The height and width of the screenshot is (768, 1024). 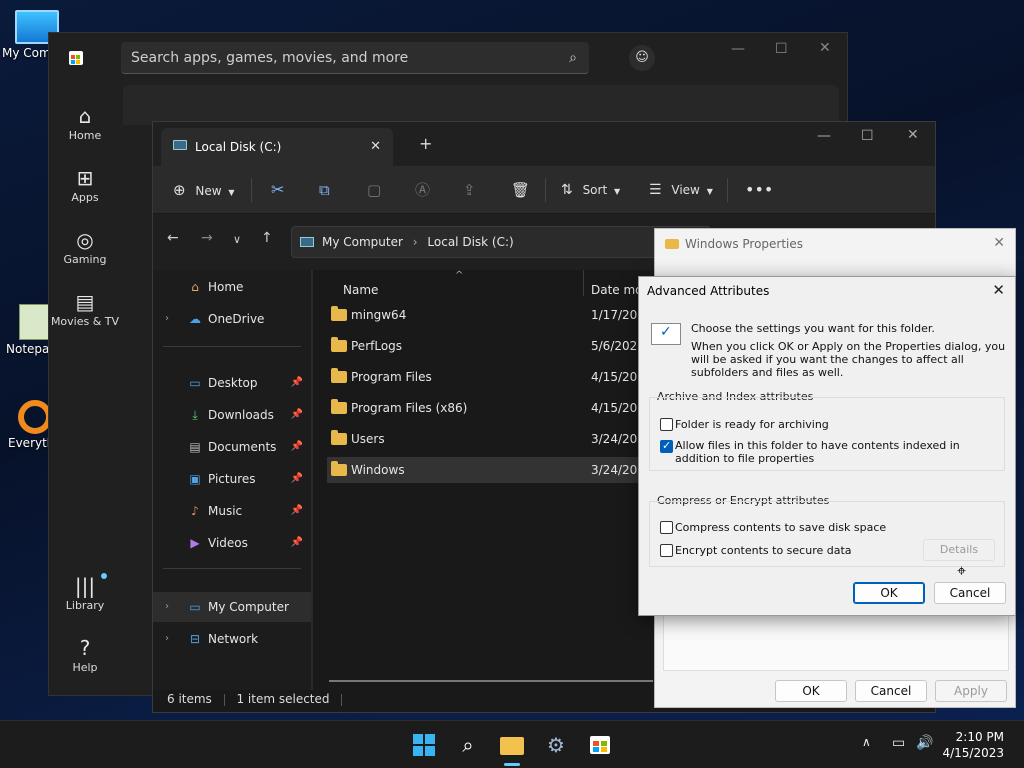 I want to click on store-search-input: Search apps, games, movies, and more ⌕, so click(x=355, y=58).